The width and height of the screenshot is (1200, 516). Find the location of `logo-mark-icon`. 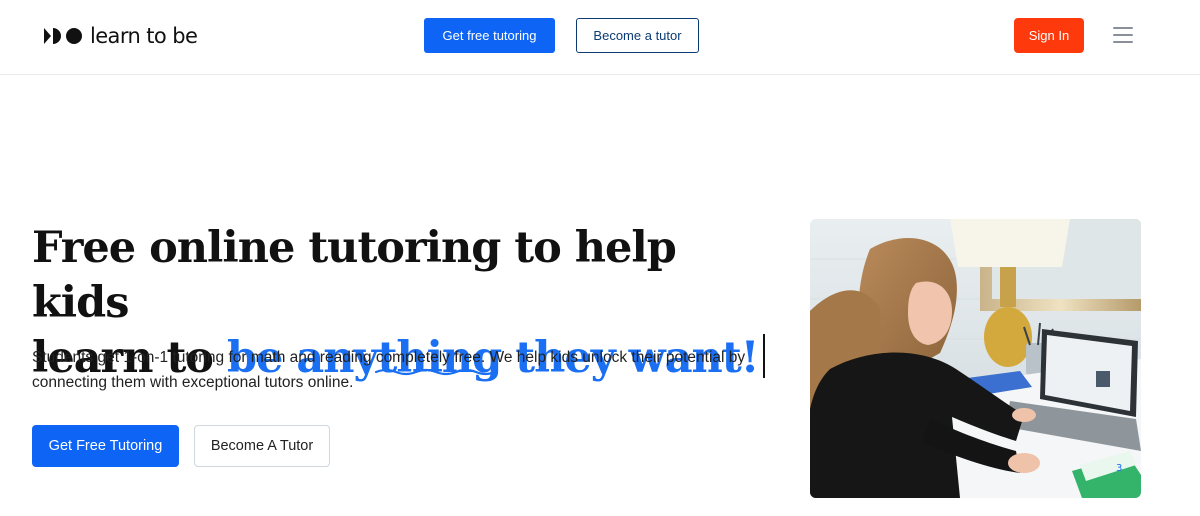

logo-mark-icon is located at coordinates (63, 36).